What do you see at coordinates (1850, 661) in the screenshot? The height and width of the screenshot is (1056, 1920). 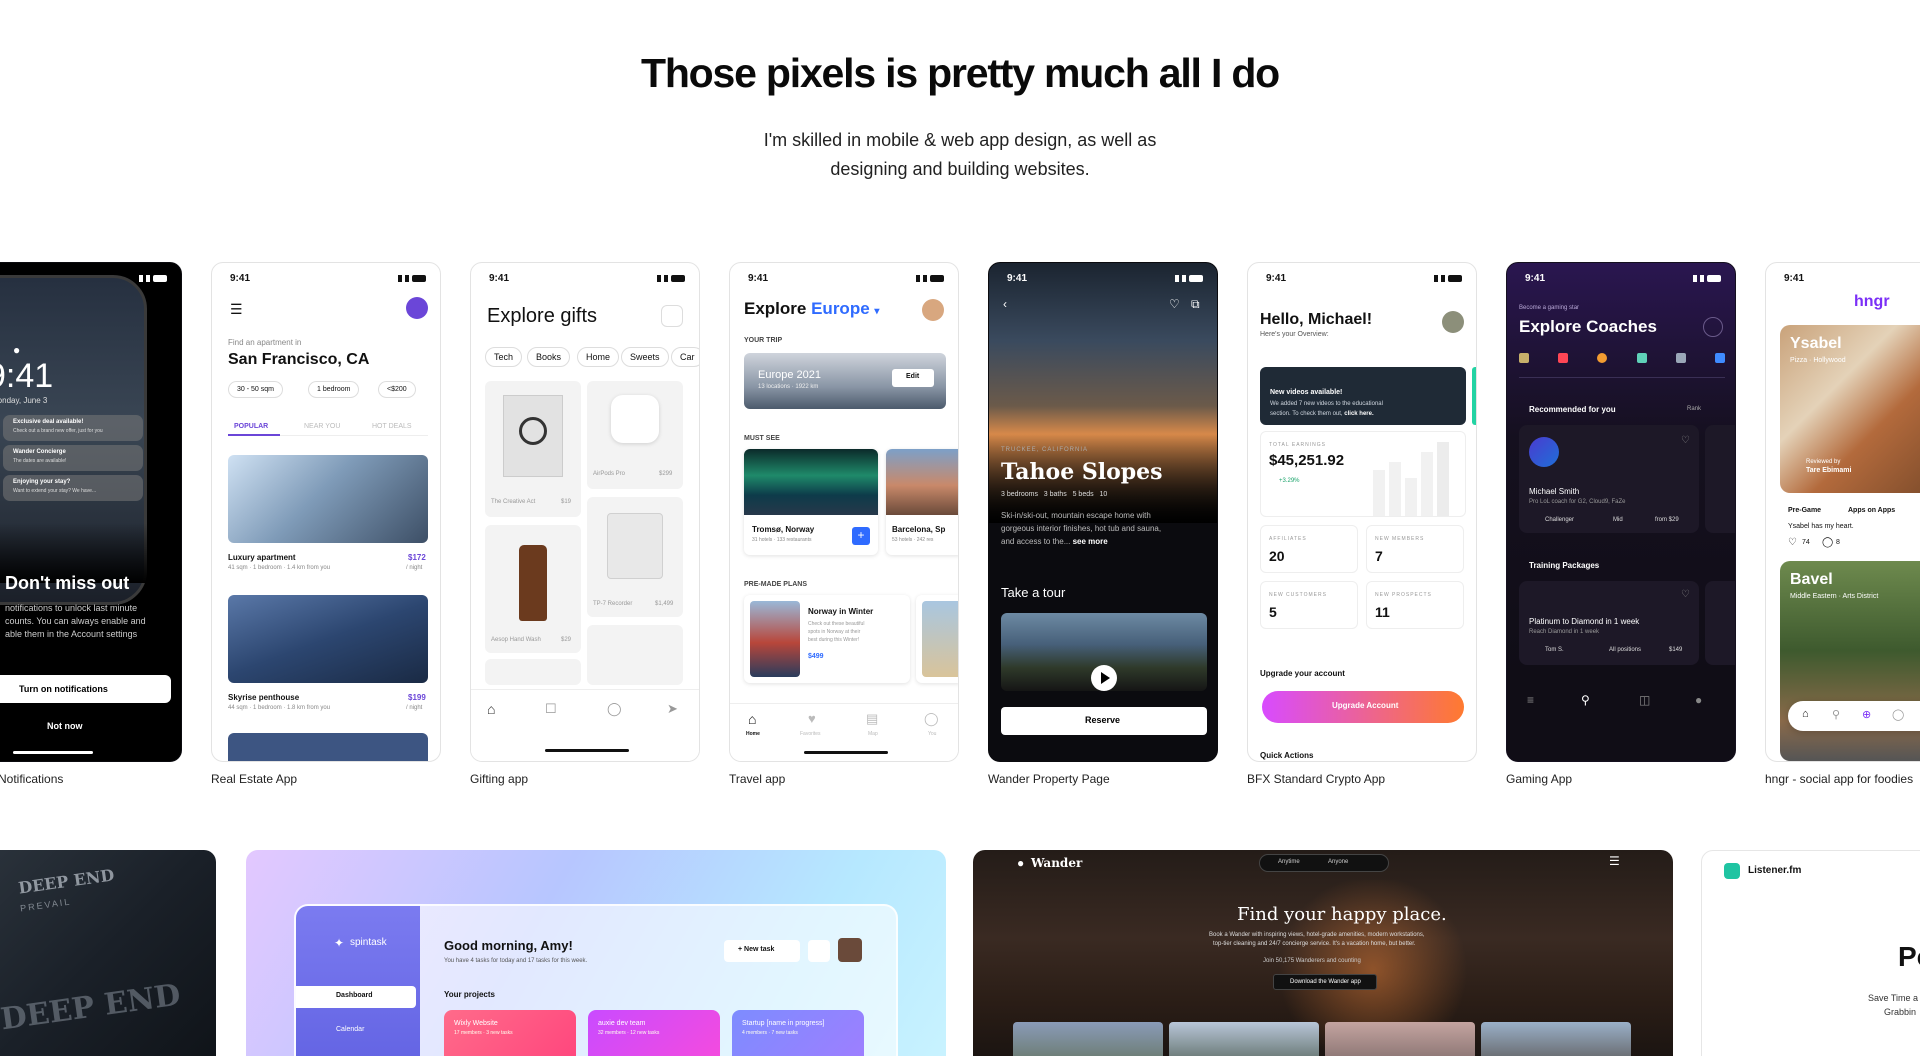 I see `restaurant-card: Bavel Middle Eastern · Arts District` at bounding box center [1850, 661].